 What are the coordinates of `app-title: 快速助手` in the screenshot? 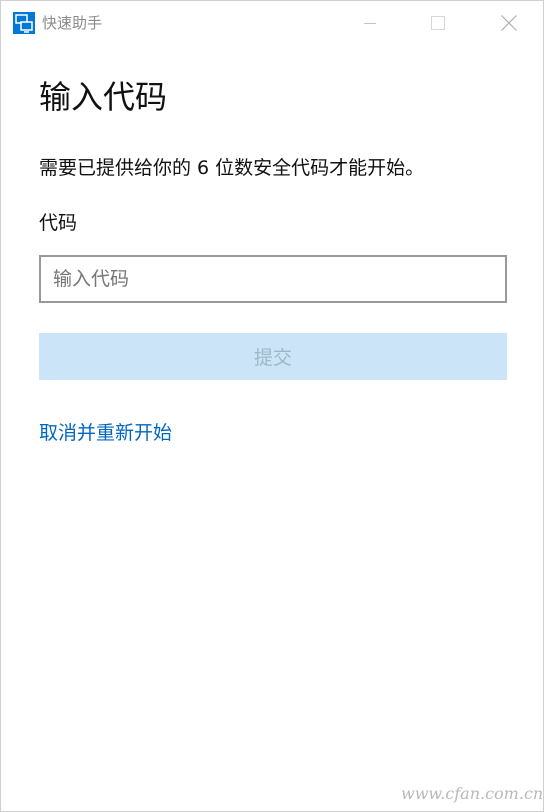 It's located at (72, 23).